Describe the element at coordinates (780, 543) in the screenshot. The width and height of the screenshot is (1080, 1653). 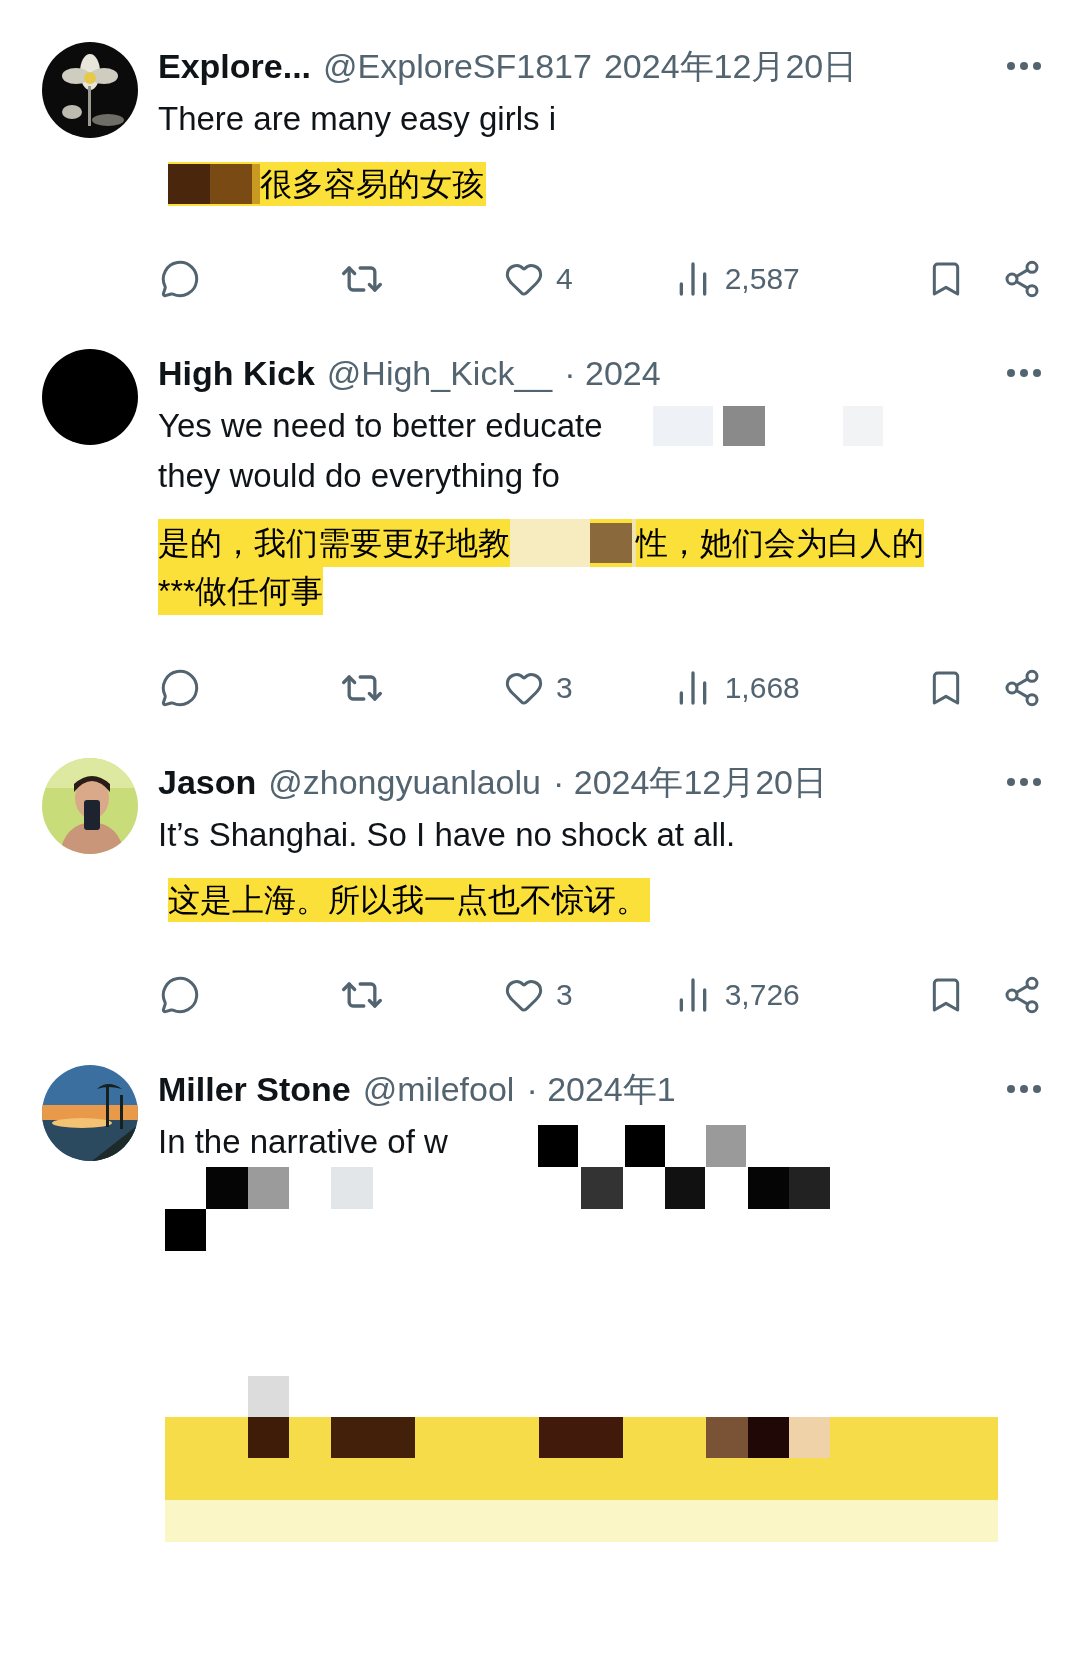
I see `translation-text: 性，她们会为白人的` at that location.